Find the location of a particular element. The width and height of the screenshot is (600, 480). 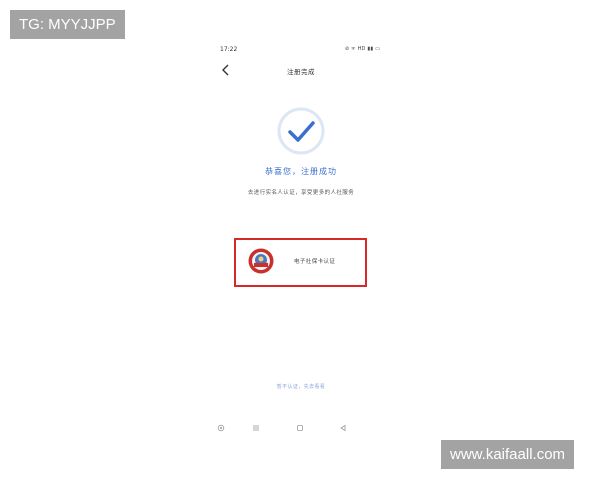

skip-auth-link: 暂不认证，先去看看 is located at coordinates (301, 386).